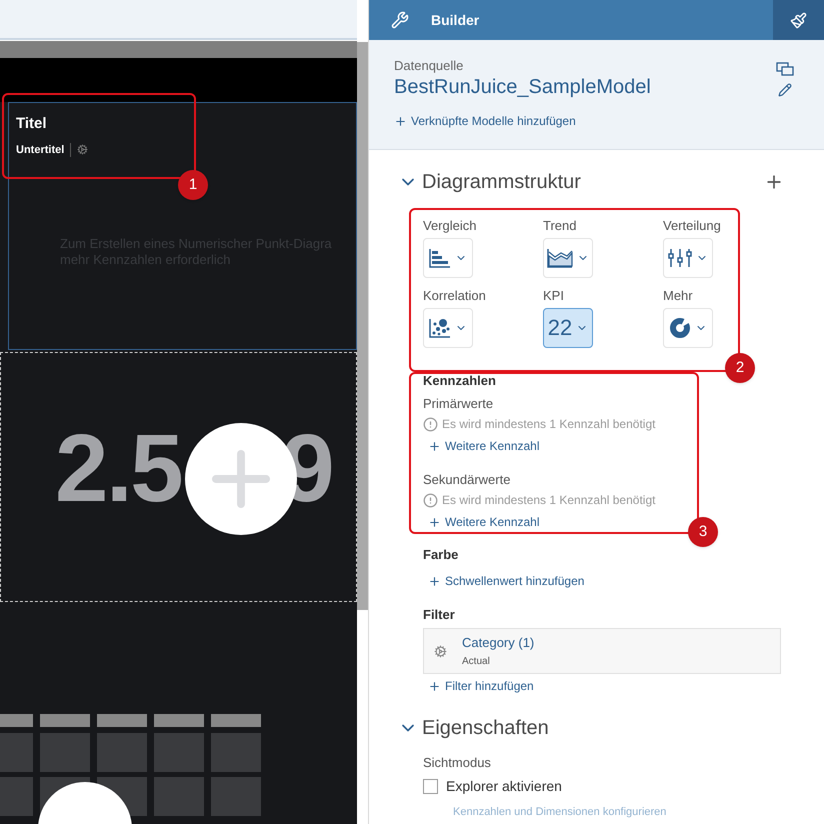 This screenshot has height=824, width=824. Describe the element at coordinates (506, 581) in the screenshot. I see `add-link: Schwellenwert hinzufügen` at that location.